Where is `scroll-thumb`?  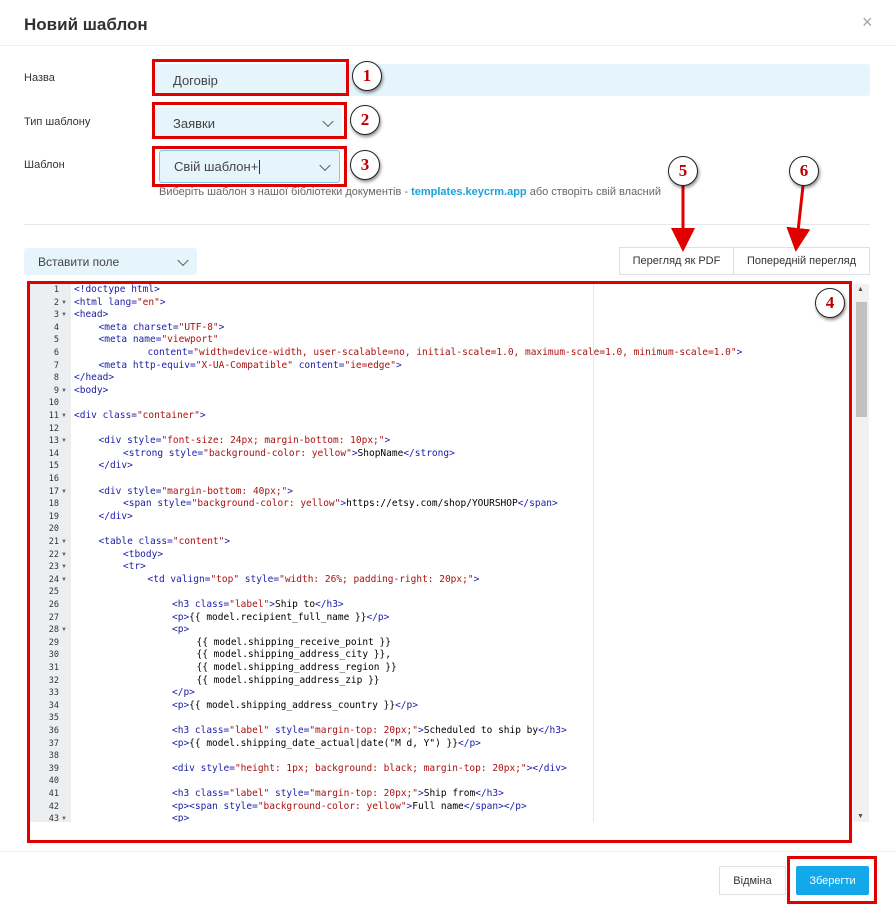
scroll-thumb is located at coordinates (861, 359).